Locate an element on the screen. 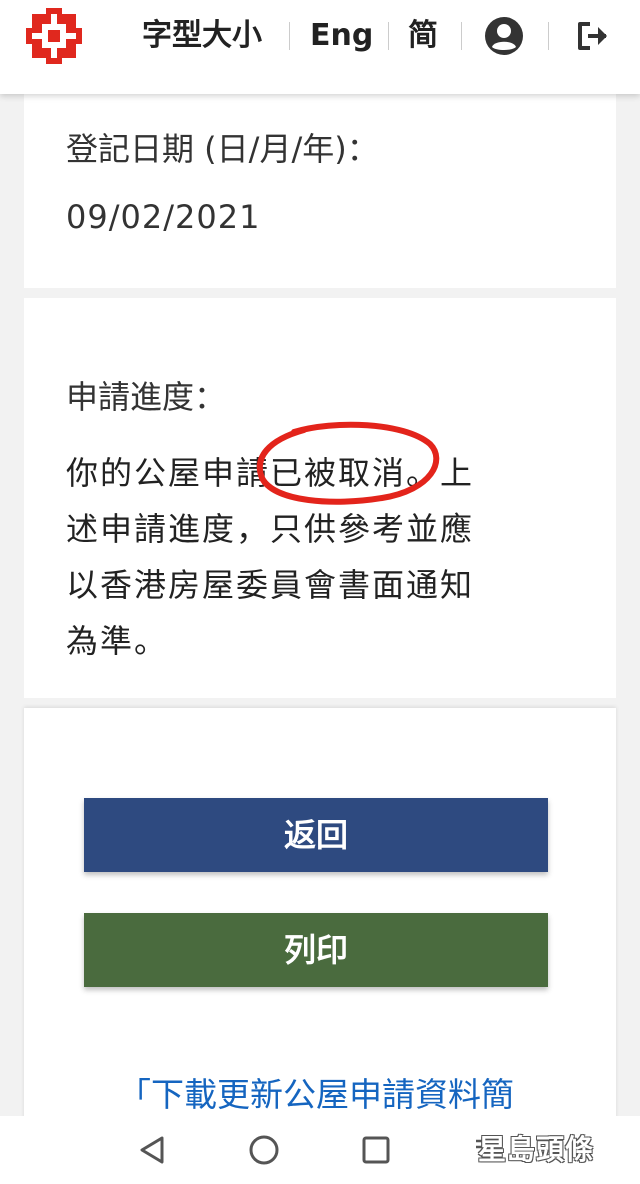 The height and width of the screenshot is (1184, 640). cancelled-highlight-circle is located at coordinates (348, 463).